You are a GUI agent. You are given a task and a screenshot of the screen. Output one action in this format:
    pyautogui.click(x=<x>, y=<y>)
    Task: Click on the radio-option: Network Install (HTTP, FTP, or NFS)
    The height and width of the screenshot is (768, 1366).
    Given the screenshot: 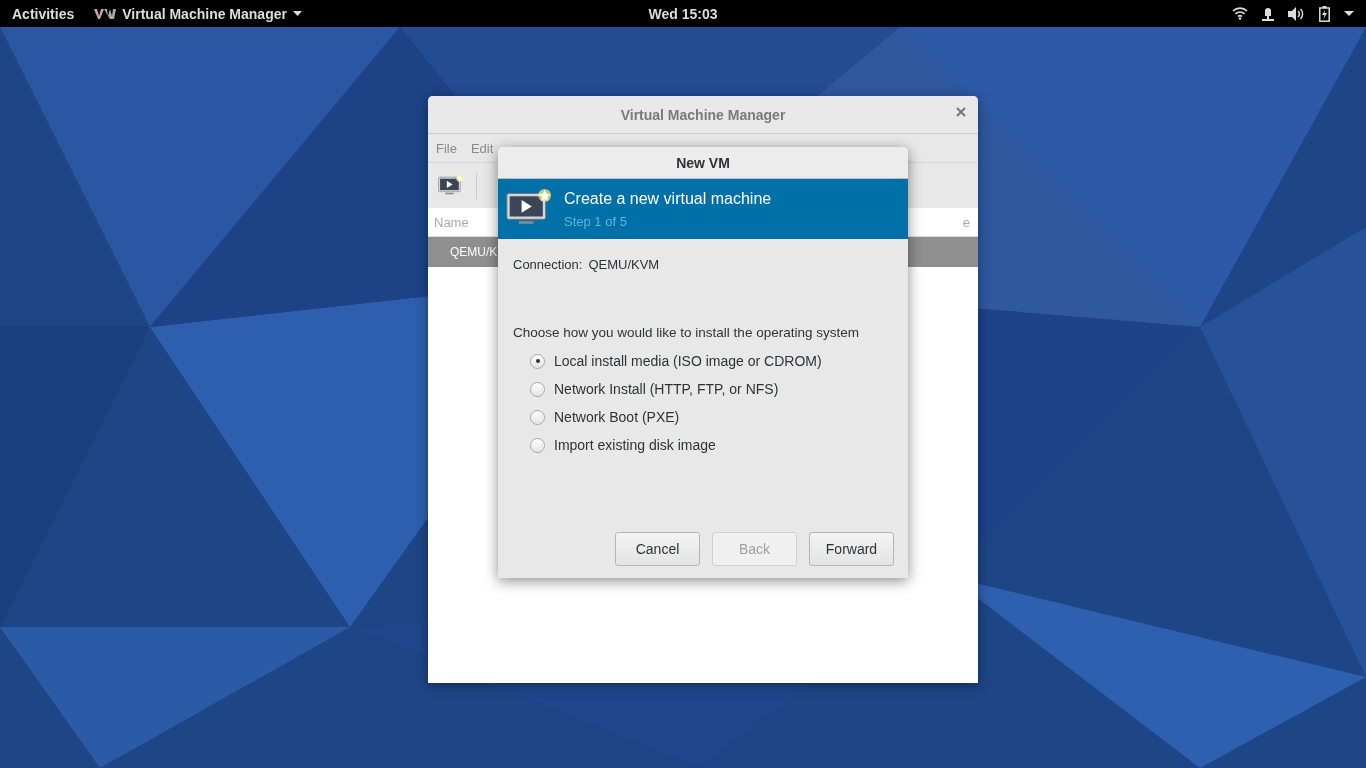 What is the action you would take?
    pyautogui.click(x=712, y=389)
    